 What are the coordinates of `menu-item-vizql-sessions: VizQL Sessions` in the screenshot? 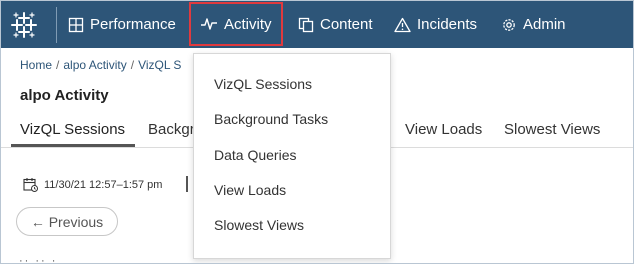 It's located at (263, 84).